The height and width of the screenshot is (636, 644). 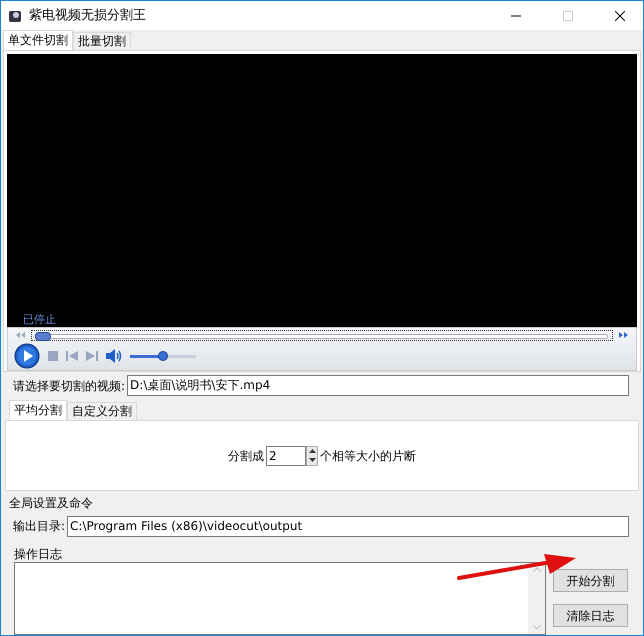 What do you see at coordinates (620, 15) in the screenshot?
I see `close-icon` at bounding box center [620, 15].